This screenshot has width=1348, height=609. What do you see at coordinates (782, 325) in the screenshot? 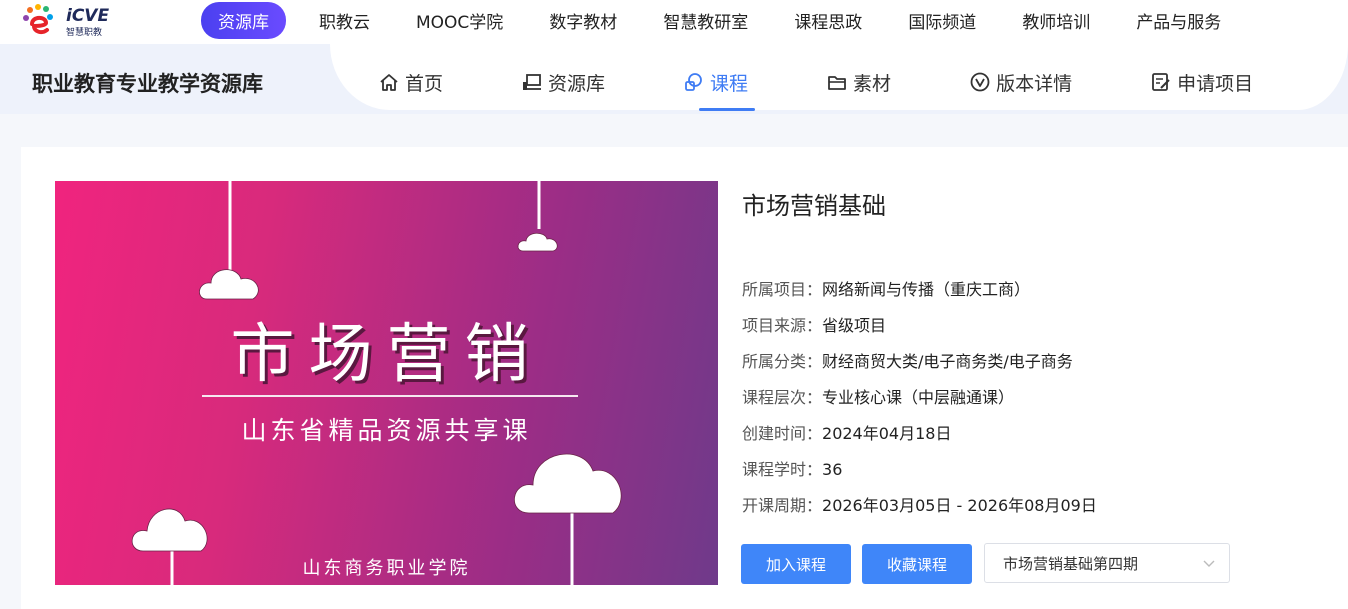
I see `info-label: 项目来源：` at bounding box center [782, 325].